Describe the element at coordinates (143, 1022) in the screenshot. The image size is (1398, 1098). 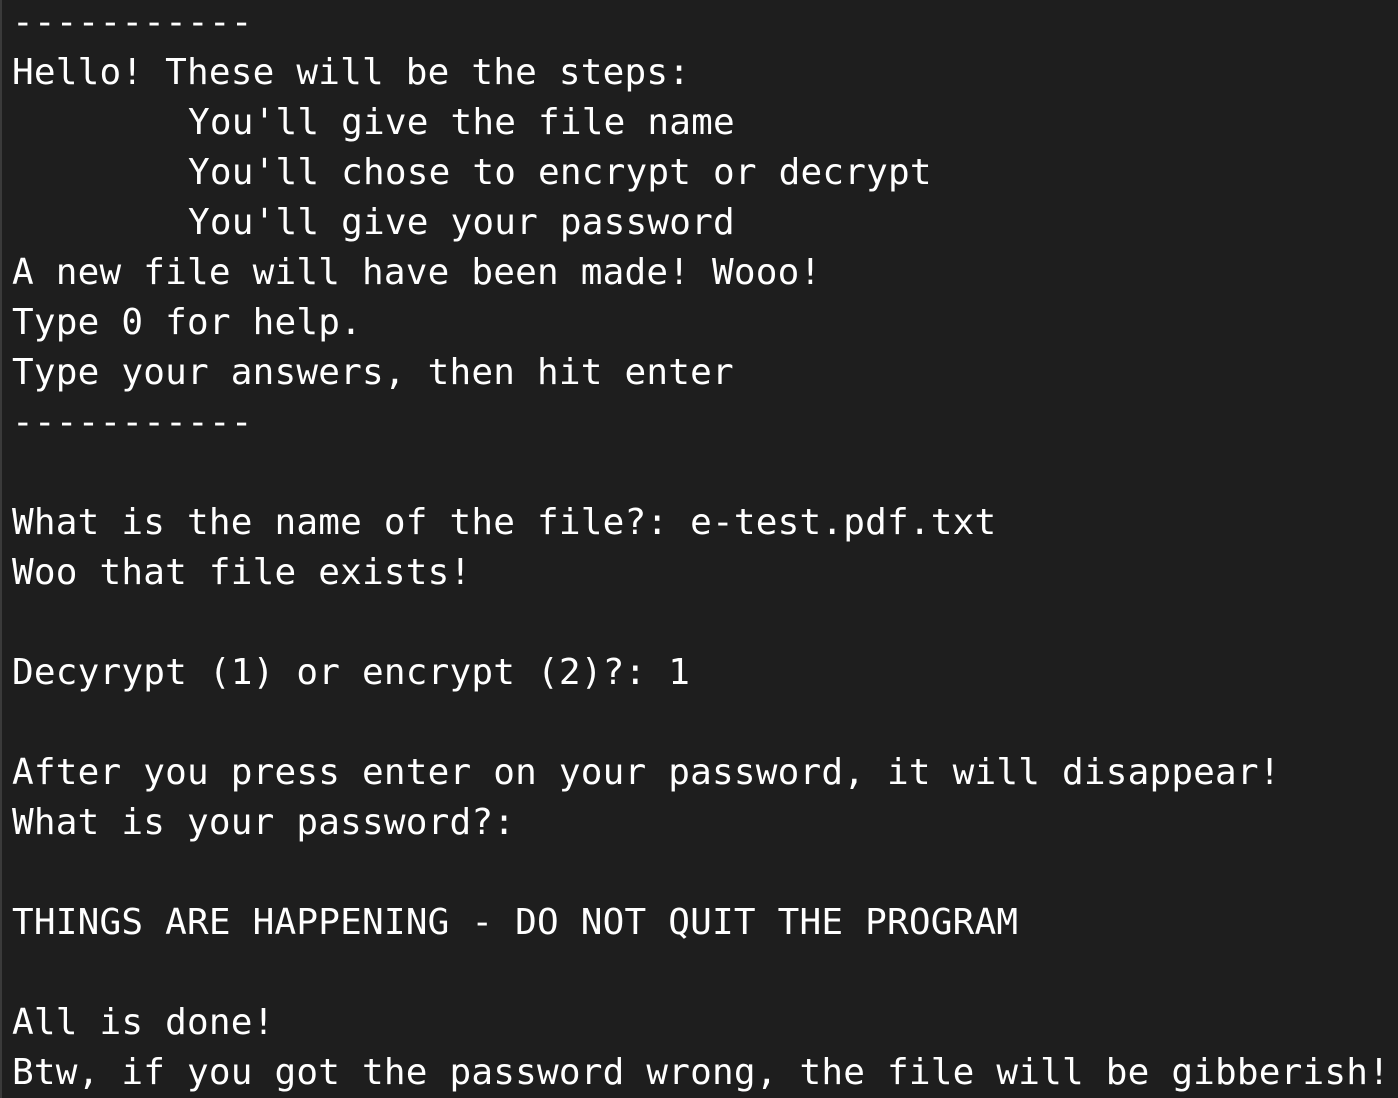
I see `output-line: All is done!` at that location.